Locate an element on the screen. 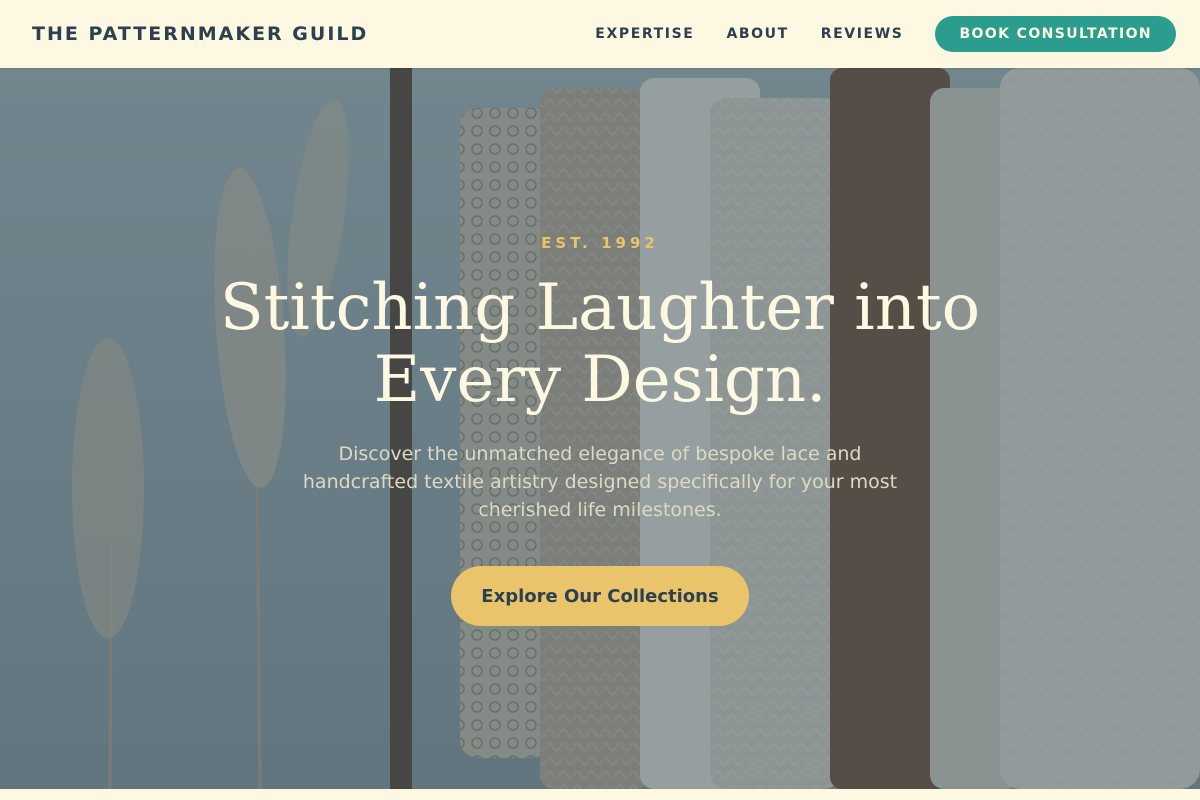 This screenshot has height=800, width=1200. nav-link-reviews: REVIEWS is located at coordinates (862, 34).